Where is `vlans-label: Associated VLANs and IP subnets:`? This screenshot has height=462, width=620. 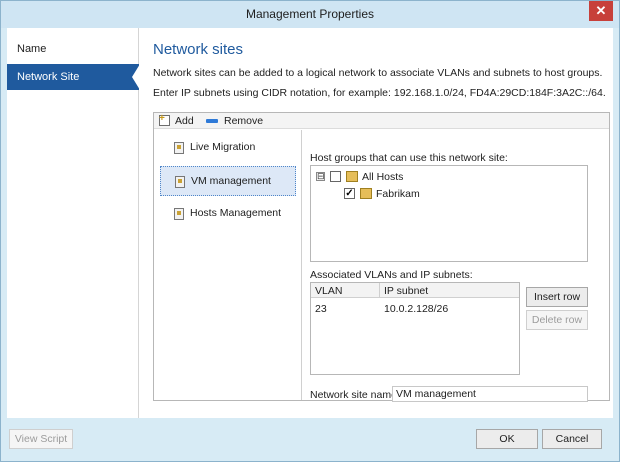
vlans-label: Associated VLANs and IP subnets: is located at coordinates (391, 275).